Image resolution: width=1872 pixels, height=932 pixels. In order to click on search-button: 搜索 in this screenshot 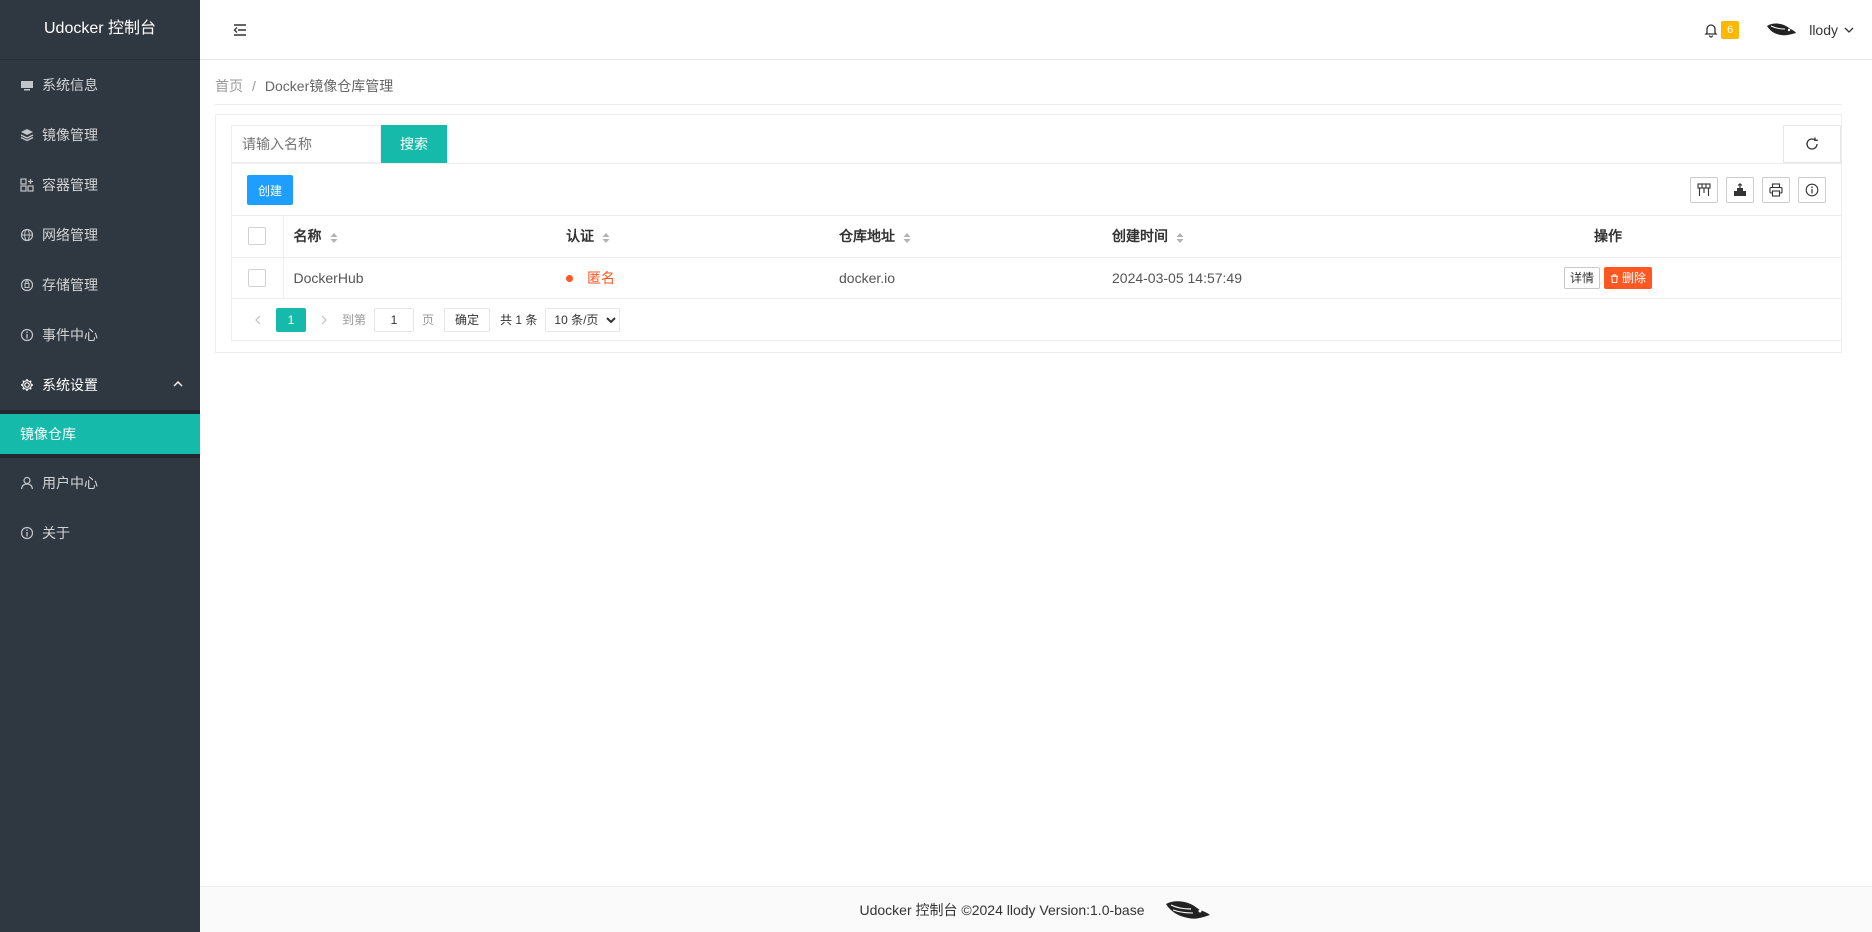, I will do `click(414, 144)`.